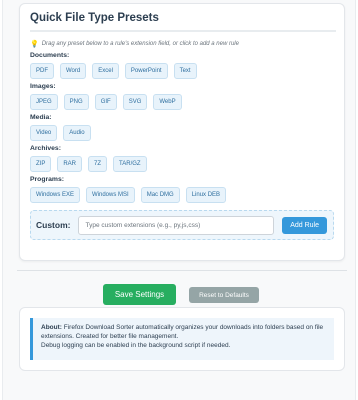 This screenshot has width=358, height=400. I want to click on custom-extensions-input: Type custom extensions (e.g., py,js,css), so click(176, 225).